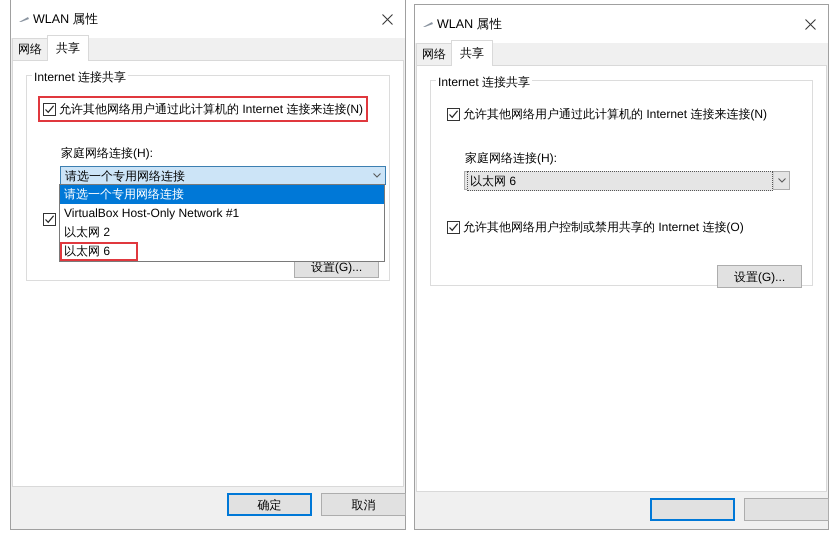 The width and height of the screenshot is (831, 537). Describe the element at coordinates (627, 180) in the screenshot. I see `dropdown-field: 以太网 6` at that location.